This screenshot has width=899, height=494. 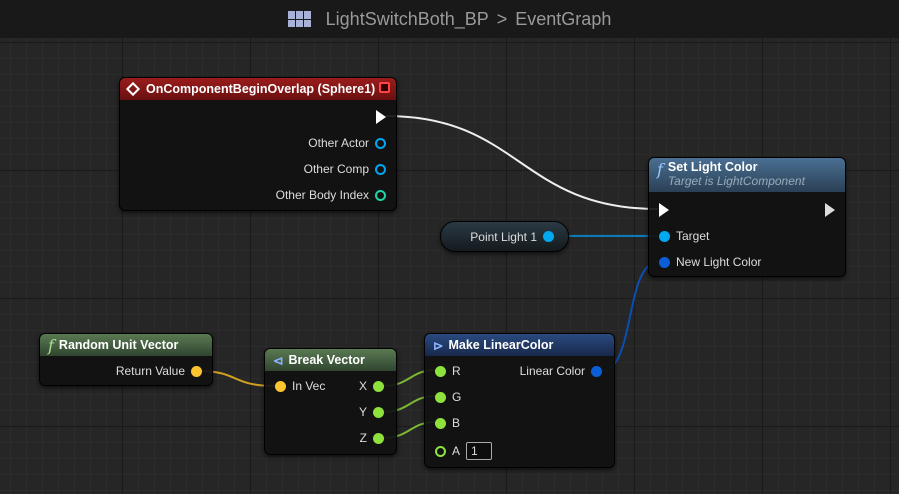 What do you see at coordinates (719, 262) in the screenshot?
I see `pin-label: New Light Color` at bounding box center [719, 262].